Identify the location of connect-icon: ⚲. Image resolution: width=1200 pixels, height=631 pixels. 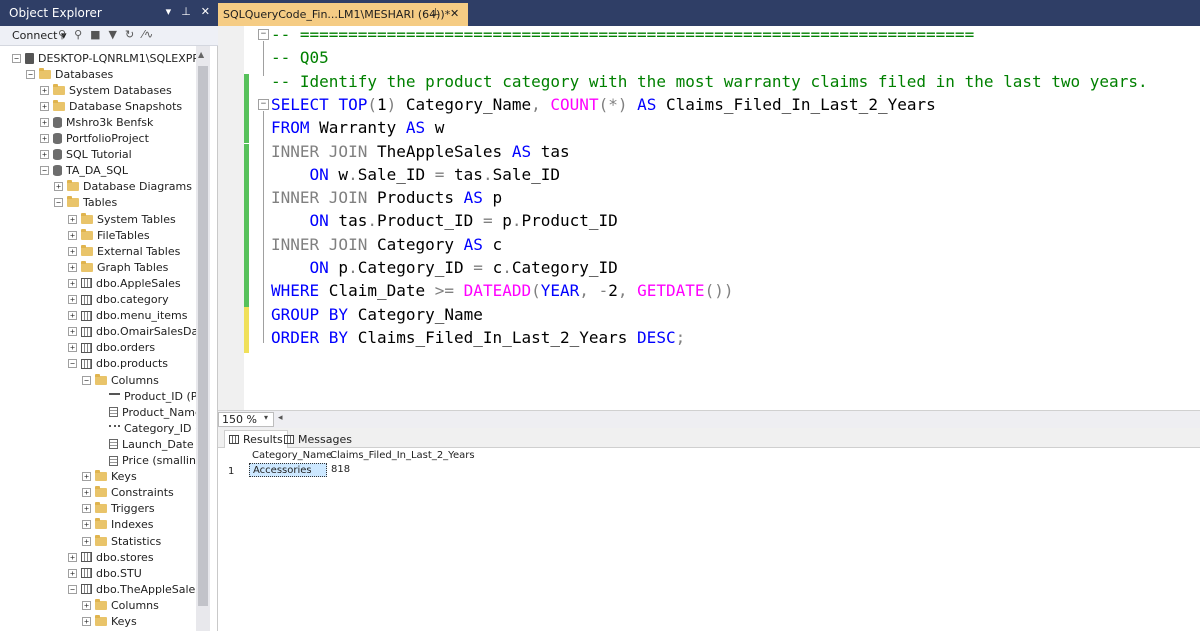
(62, 34).